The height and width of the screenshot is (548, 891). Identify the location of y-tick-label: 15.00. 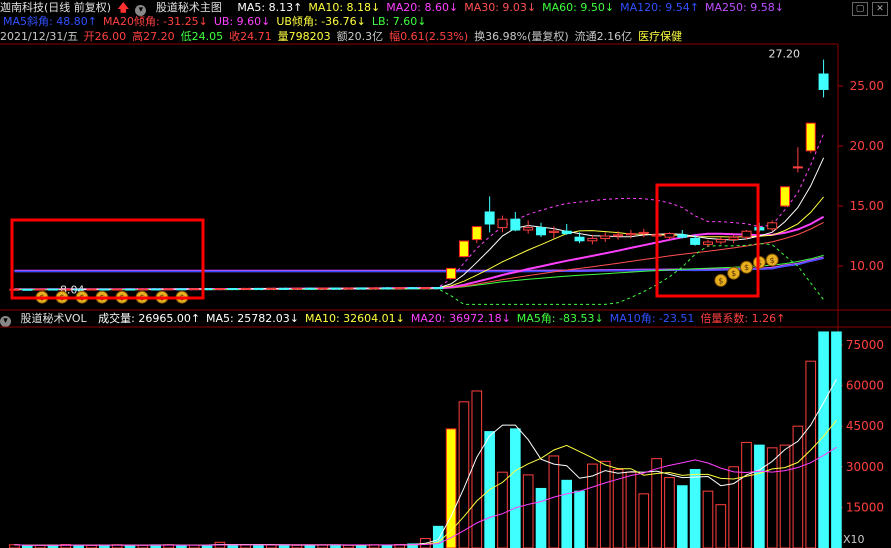
(867, 206).